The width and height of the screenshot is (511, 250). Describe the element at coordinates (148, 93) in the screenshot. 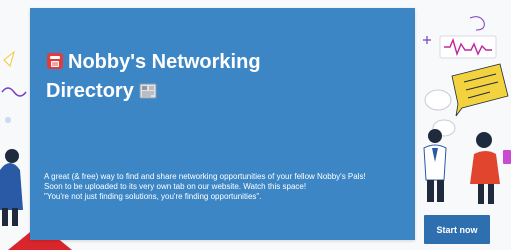

I see `newspaper-icon` at that location.